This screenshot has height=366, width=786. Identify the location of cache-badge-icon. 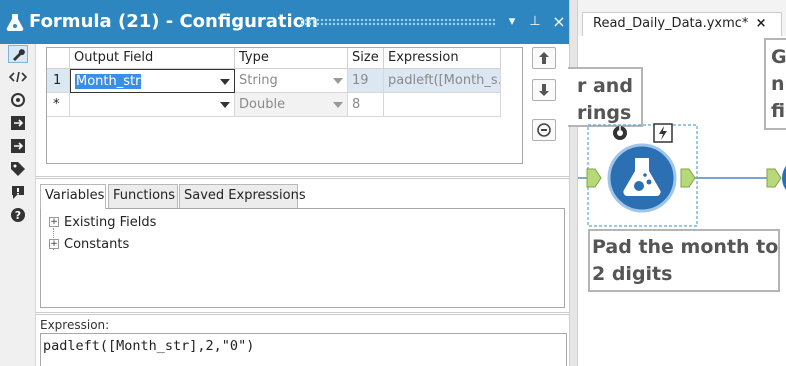
(620, 133).